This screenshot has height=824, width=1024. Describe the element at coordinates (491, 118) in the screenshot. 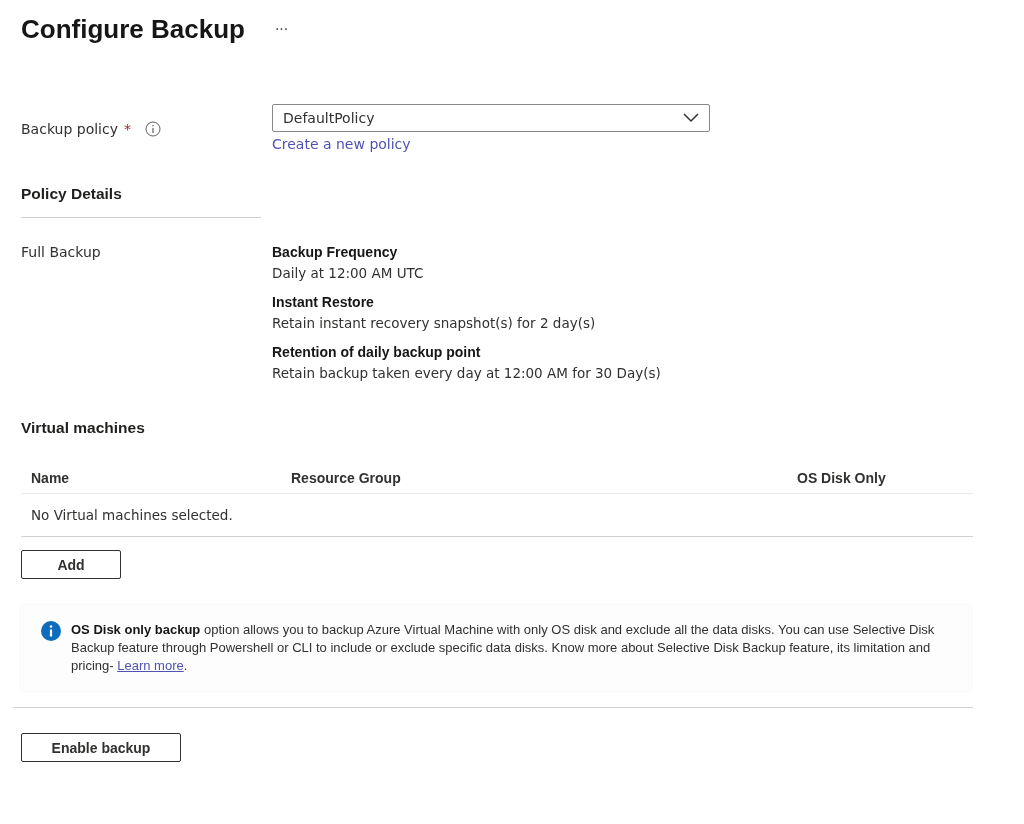

I see `policy-dropdown: DefaultPolicy` at that location.